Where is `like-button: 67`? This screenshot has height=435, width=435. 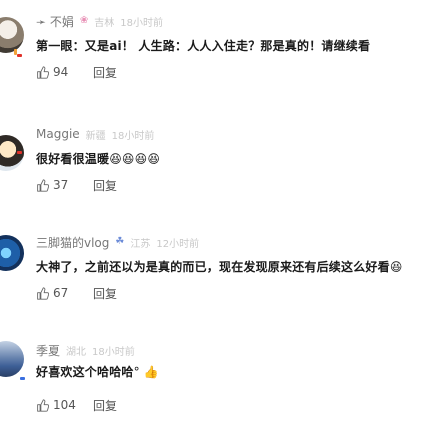 like-button: 67 is located at coordinates (56, 293).